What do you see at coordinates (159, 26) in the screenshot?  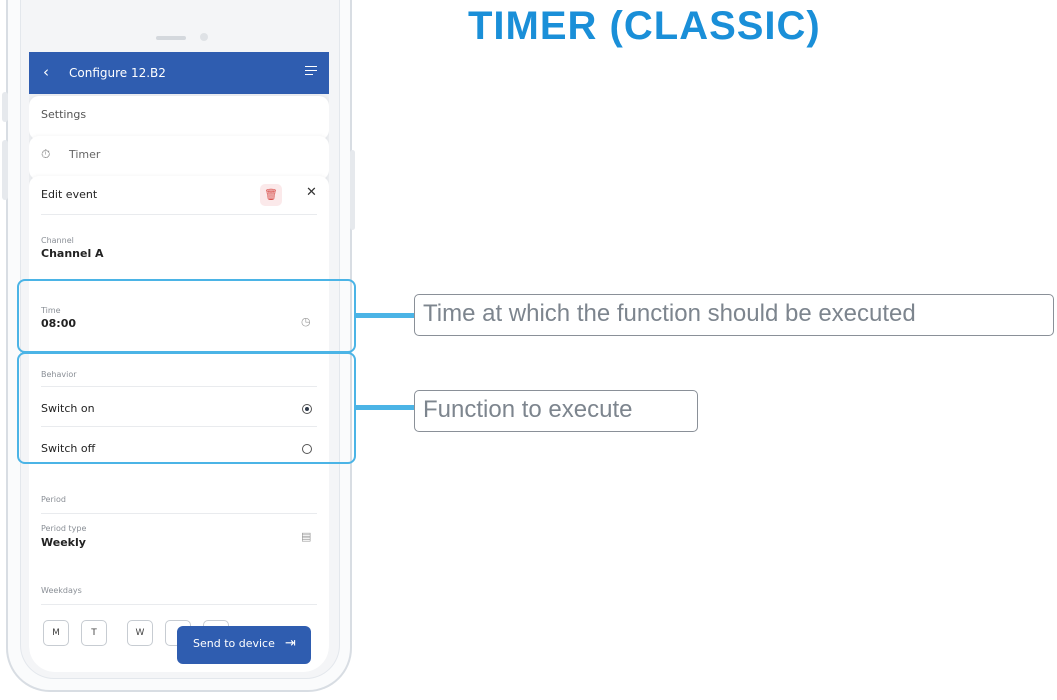 I see `phone-notch` at bounding box center [159, 26].